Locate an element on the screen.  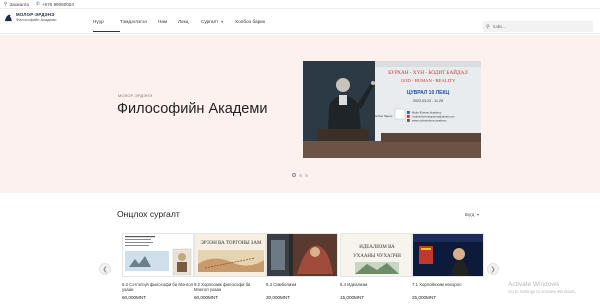
slide-date: 2023.03.23 - 11.25 is located at coordinates (428, 101).